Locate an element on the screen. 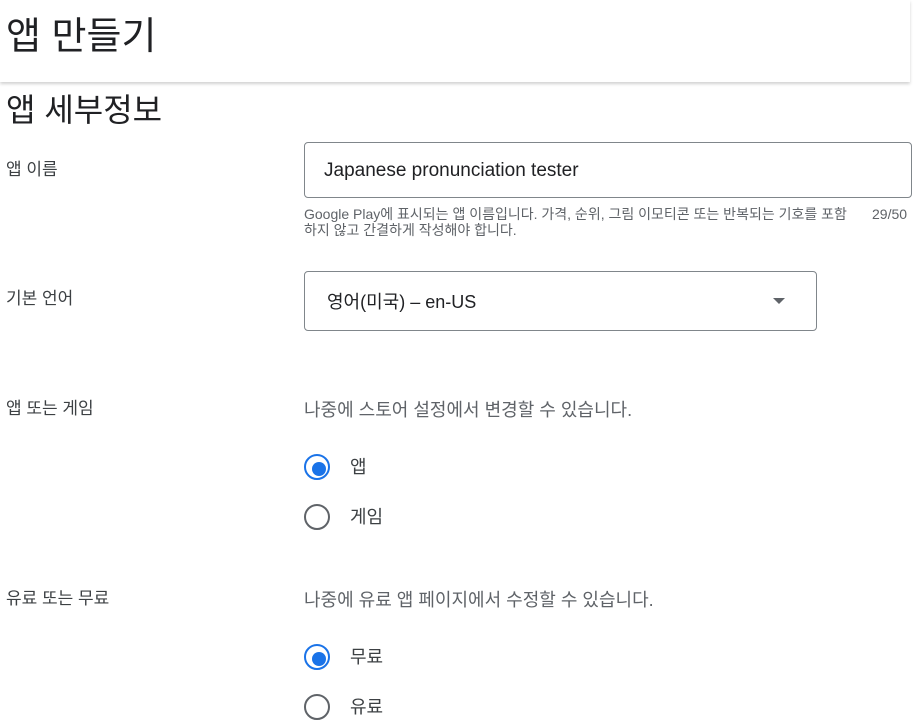 This screenshot has width=919, height=724. app-or-game-hint: 나중에 스토어 설정에서 변경할 수 있습니다. is located at coordinates (468, 410).